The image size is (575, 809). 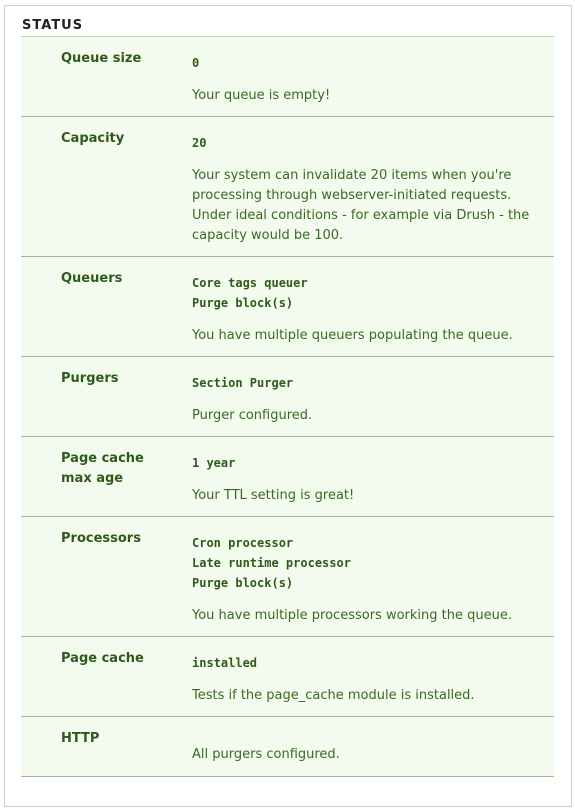 I want to click on row-description: Purger configured., so click(x=252, y=415).